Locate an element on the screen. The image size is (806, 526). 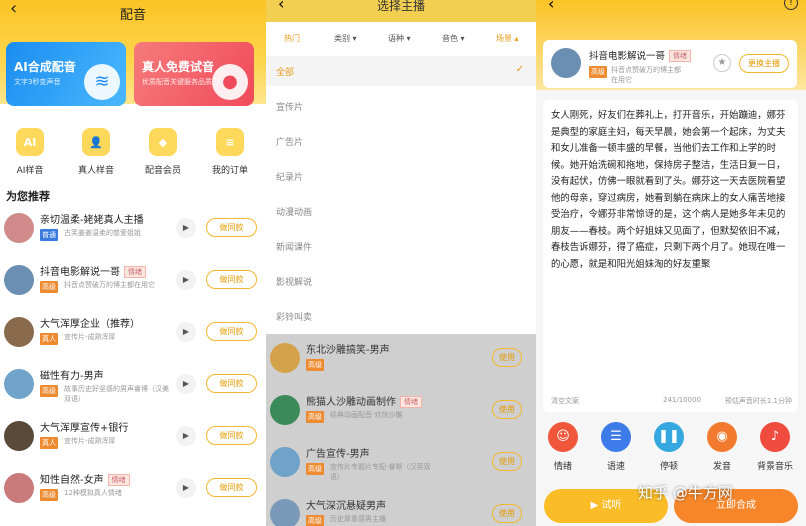
tool-label: 情绪 is located at coordinates (562, 467).